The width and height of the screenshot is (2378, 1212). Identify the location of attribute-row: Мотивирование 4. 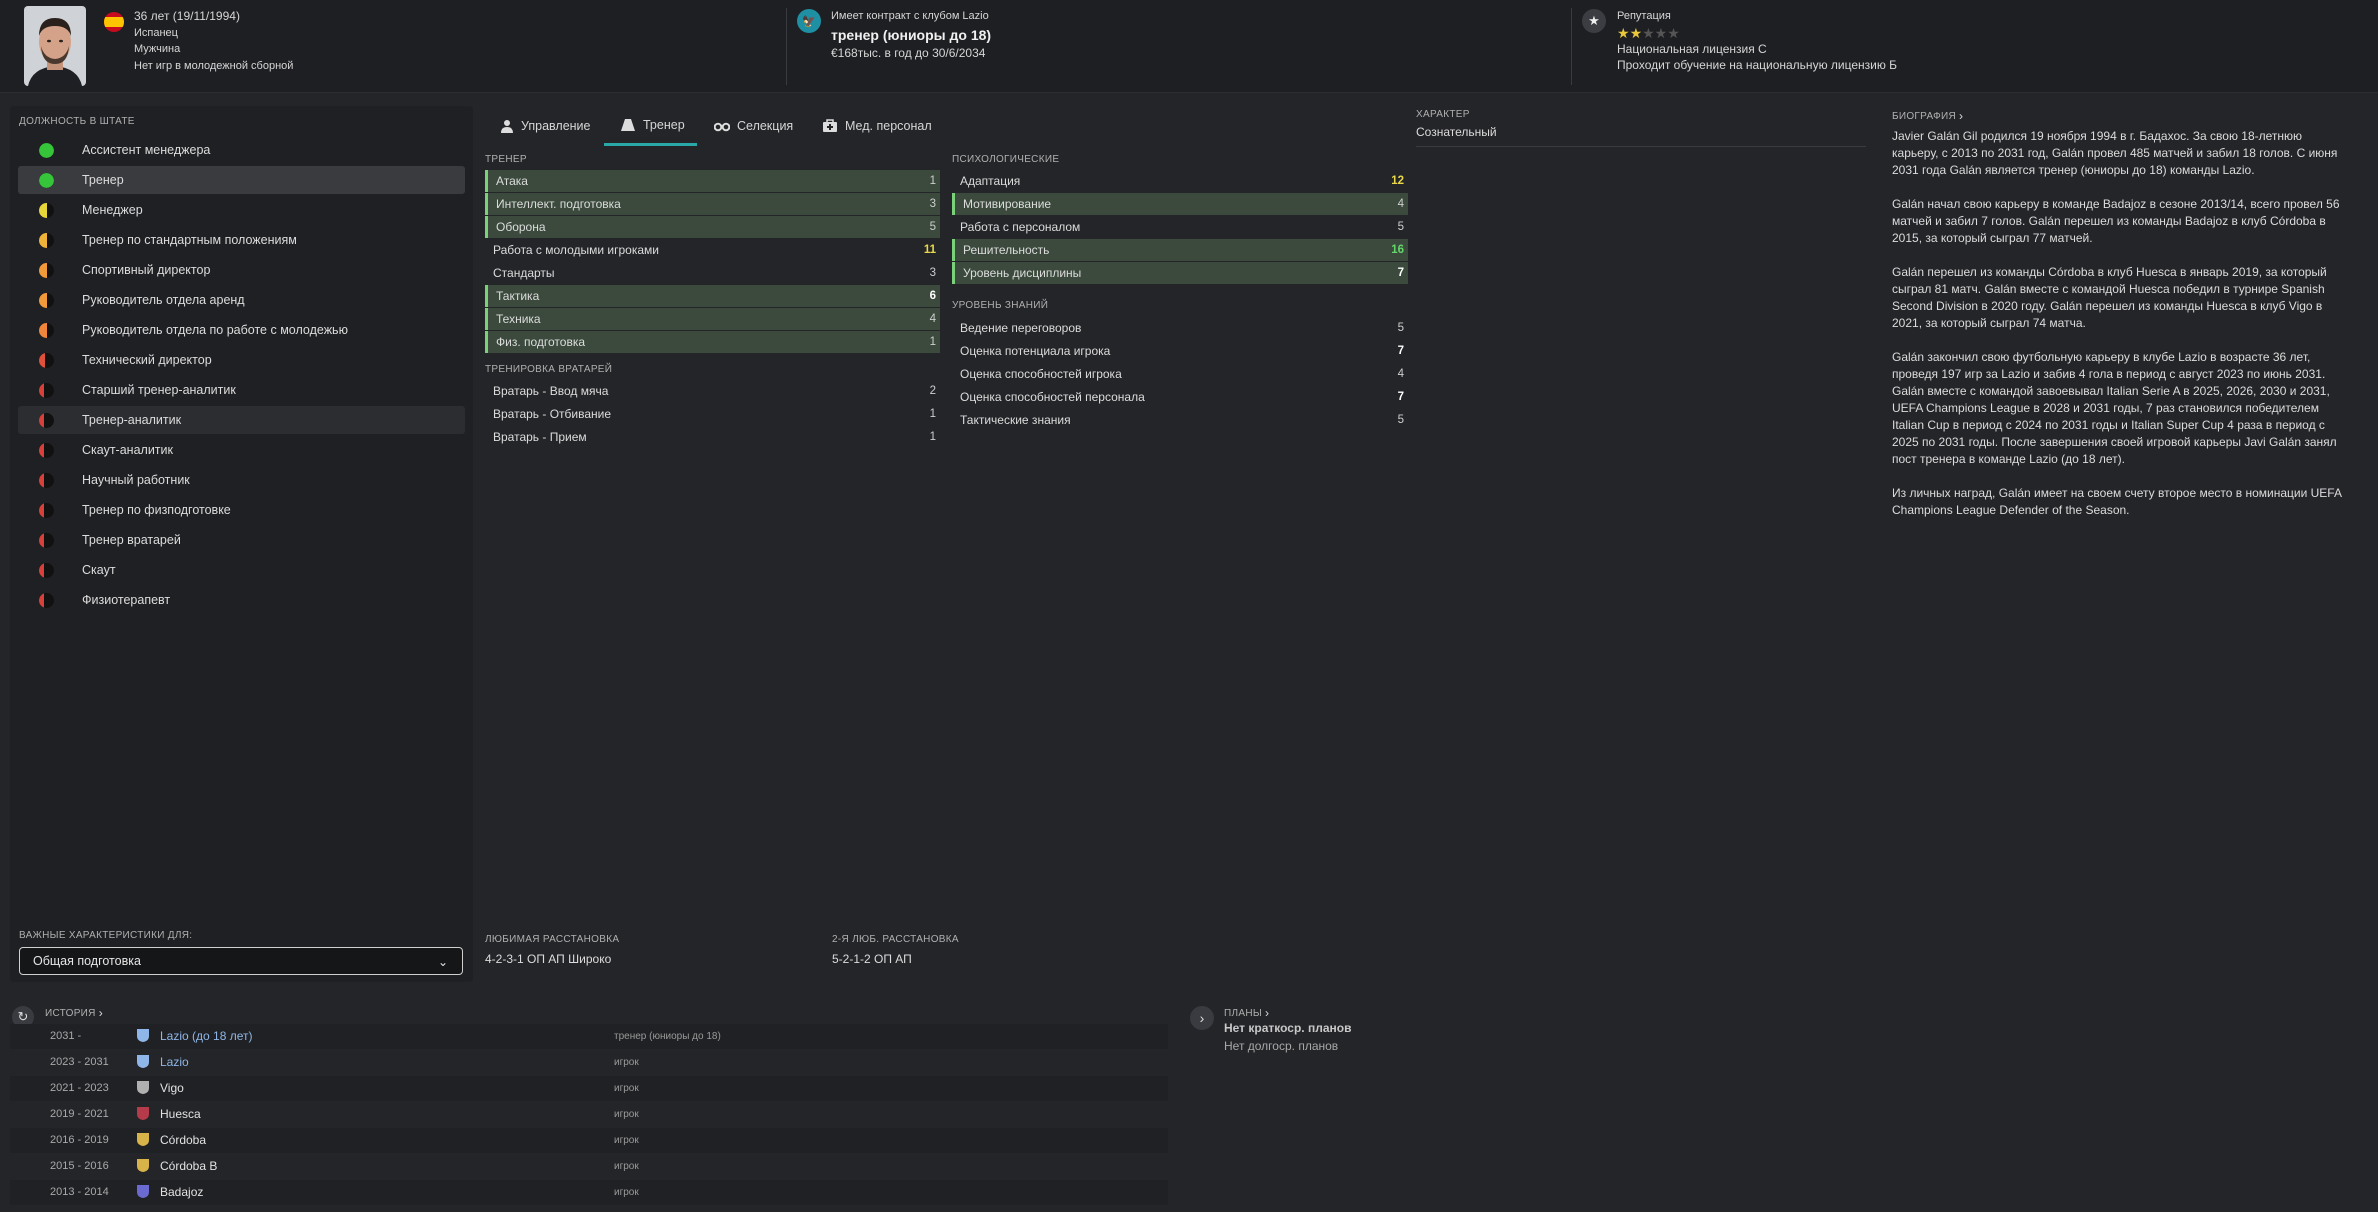
(1180, 204).